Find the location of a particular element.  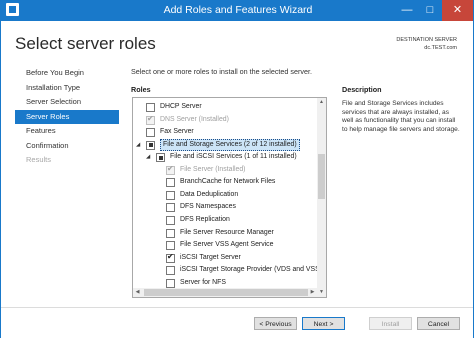

horizontal-scroll-thumb is located at coordinates (226, 292).